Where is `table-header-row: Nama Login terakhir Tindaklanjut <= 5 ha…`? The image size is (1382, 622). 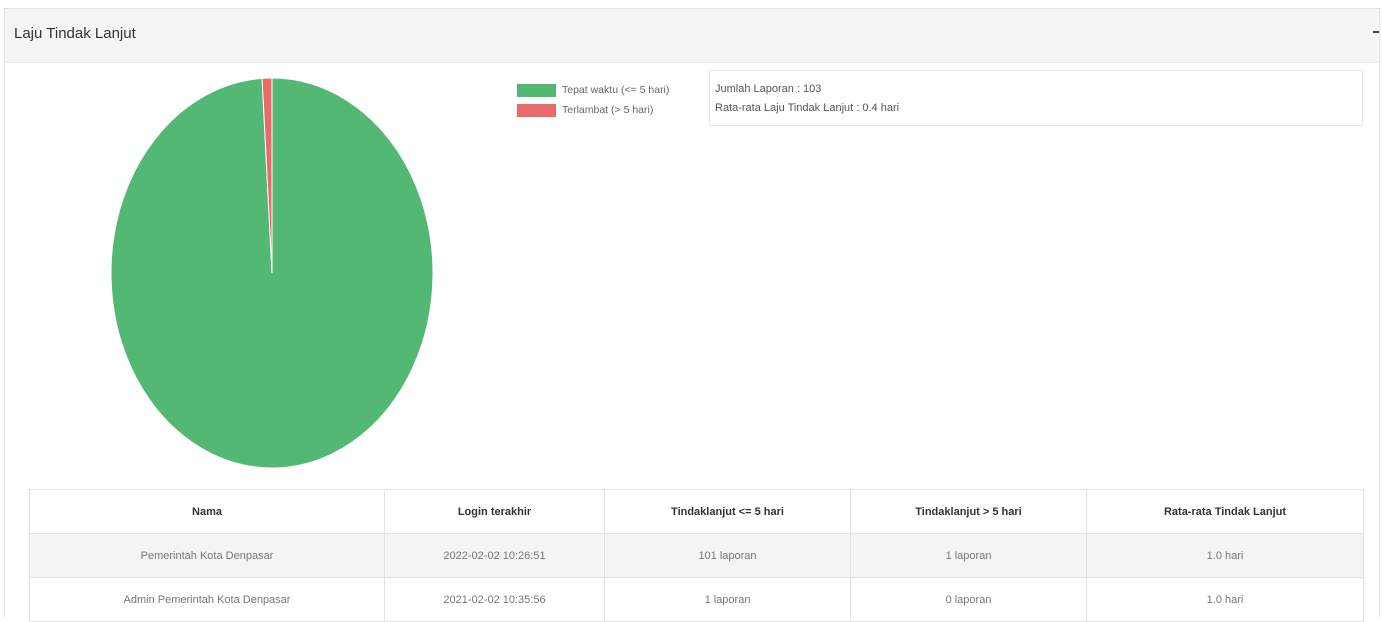
table-header-row: Nama Login terakhir Tindaklanjut <= 5 ha… is located at coordinates (696, 511).